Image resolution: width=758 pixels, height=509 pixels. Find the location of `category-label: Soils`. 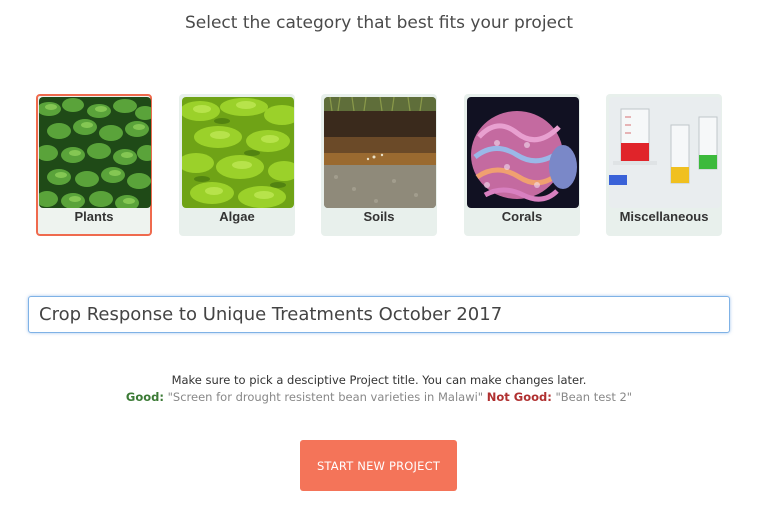

category-label: Soils is located at coordinates (379, 216).